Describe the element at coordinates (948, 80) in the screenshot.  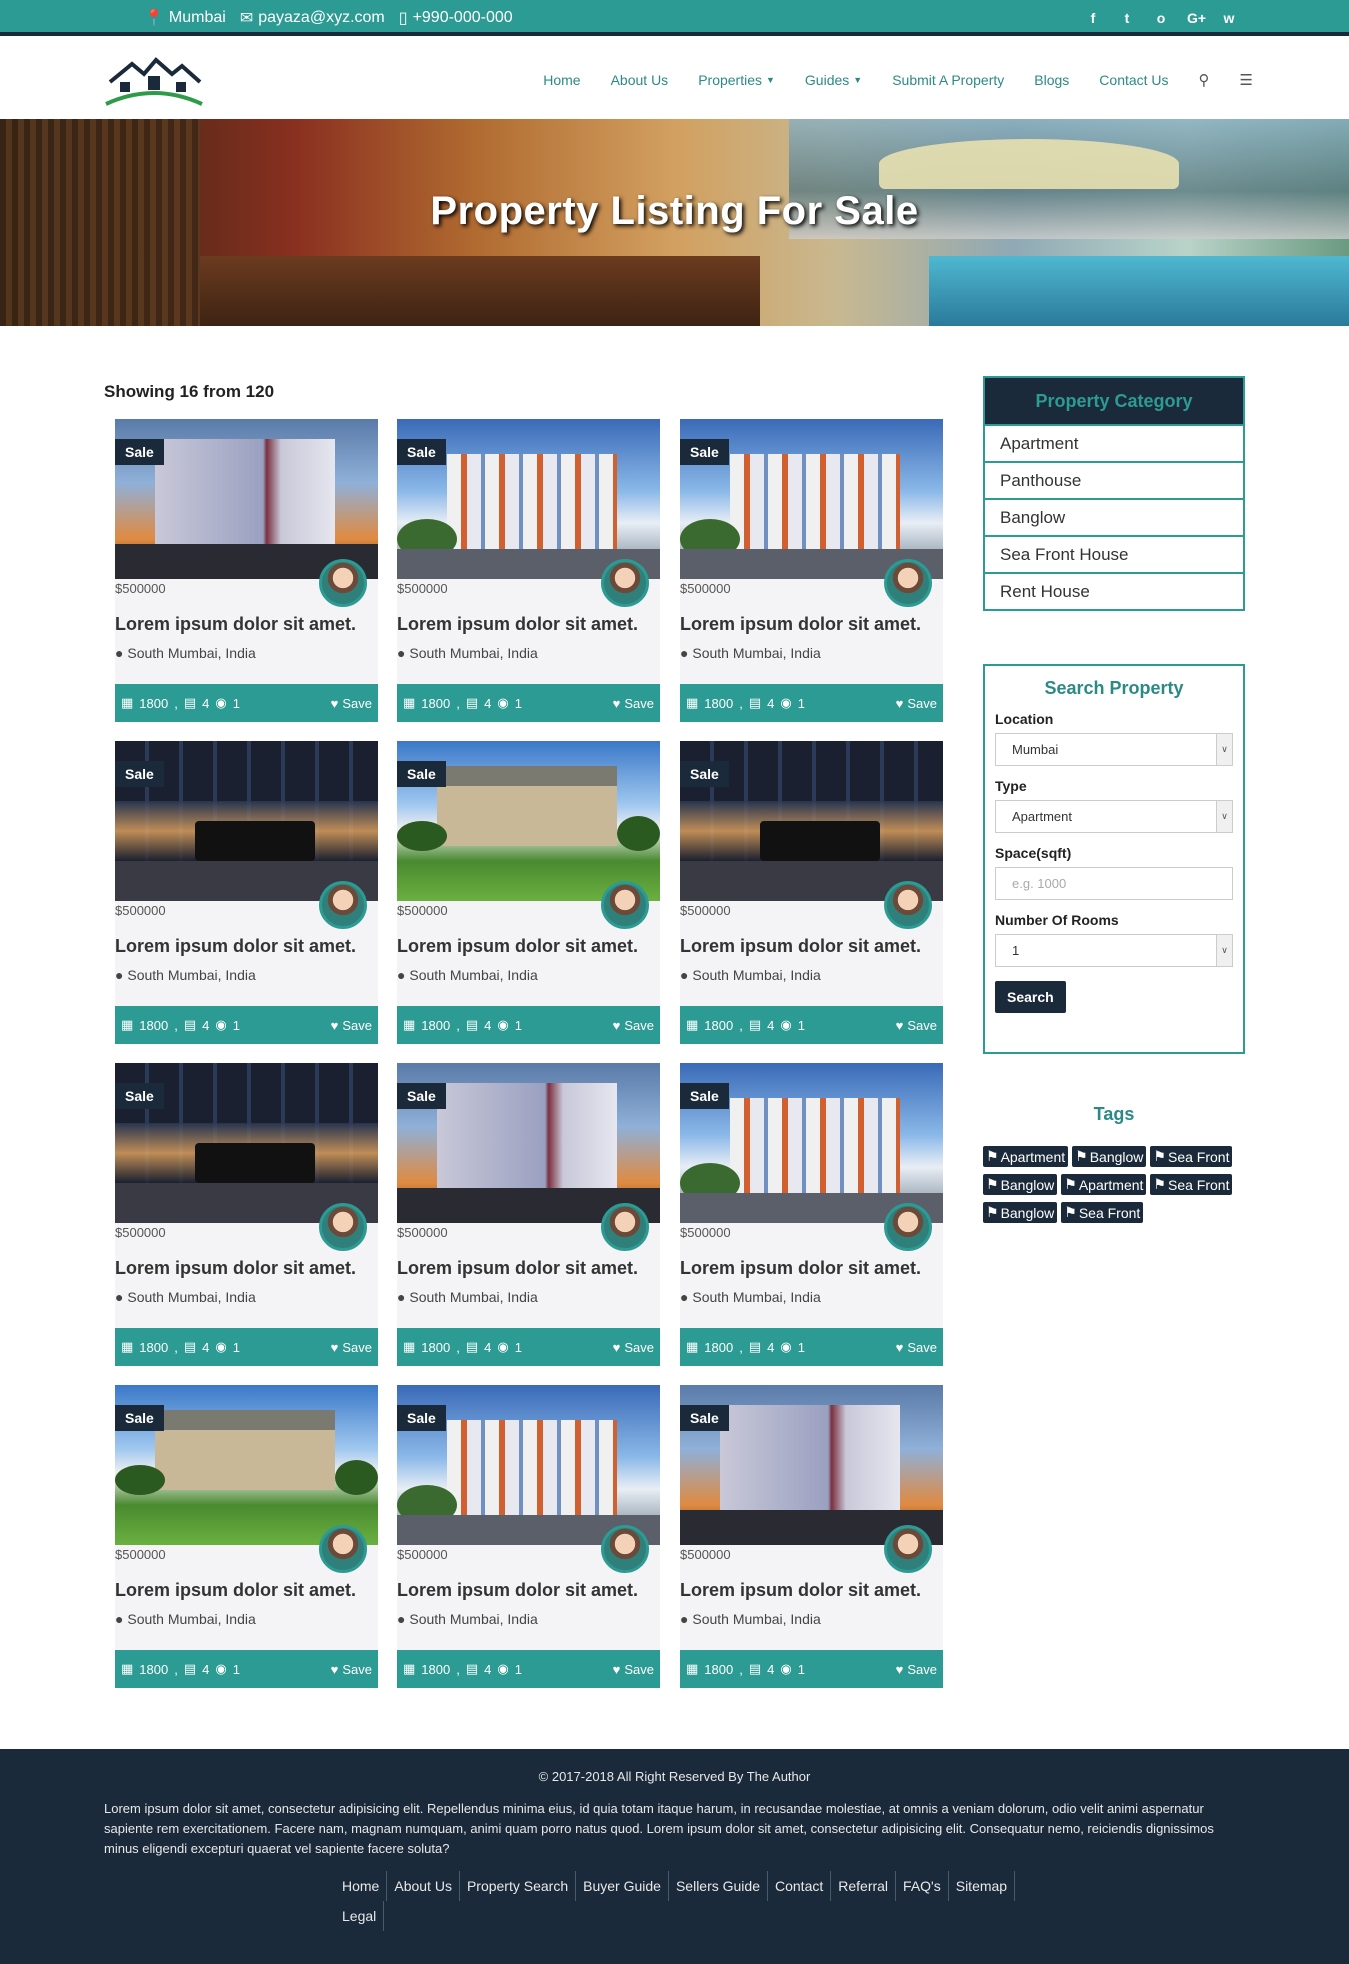
I see `nav-submit-property: Submit A Property` at that location.